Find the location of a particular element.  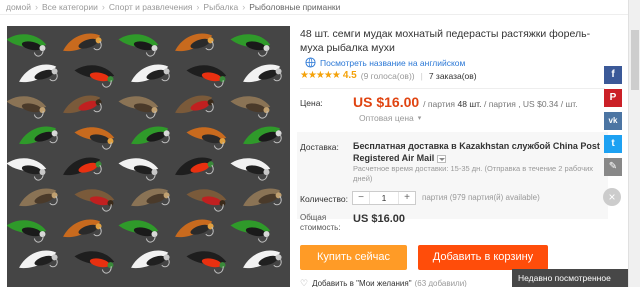

chevron-down-icon: ▾ is located at coordinates (419, 118).